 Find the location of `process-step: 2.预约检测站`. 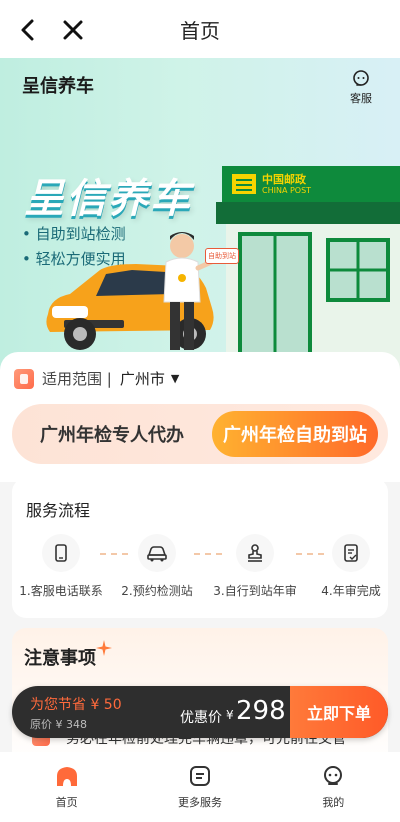

process-step: 2.预约检测站 is located at coordinates (157, 566).